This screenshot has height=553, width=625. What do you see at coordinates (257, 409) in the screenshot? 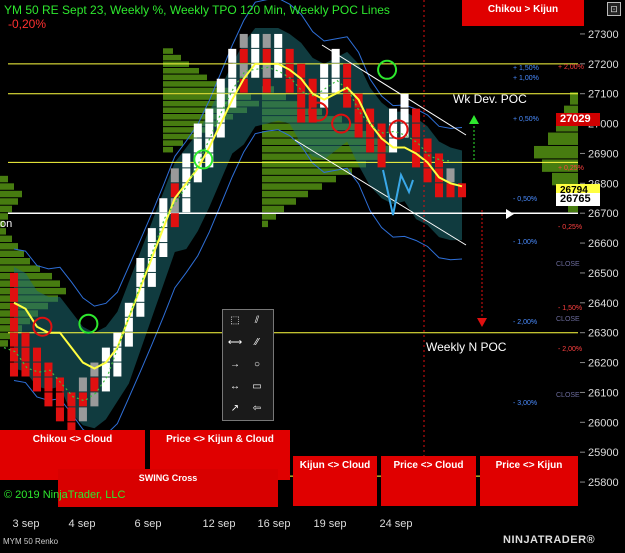
I see `text-icon: ⇦` at bounding box center [257, 409].